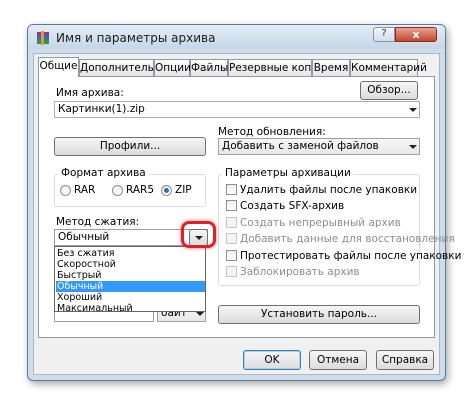 The image size is (474, 407). I want to click on window-title: Имя и параметры архива, so click(136, 38).